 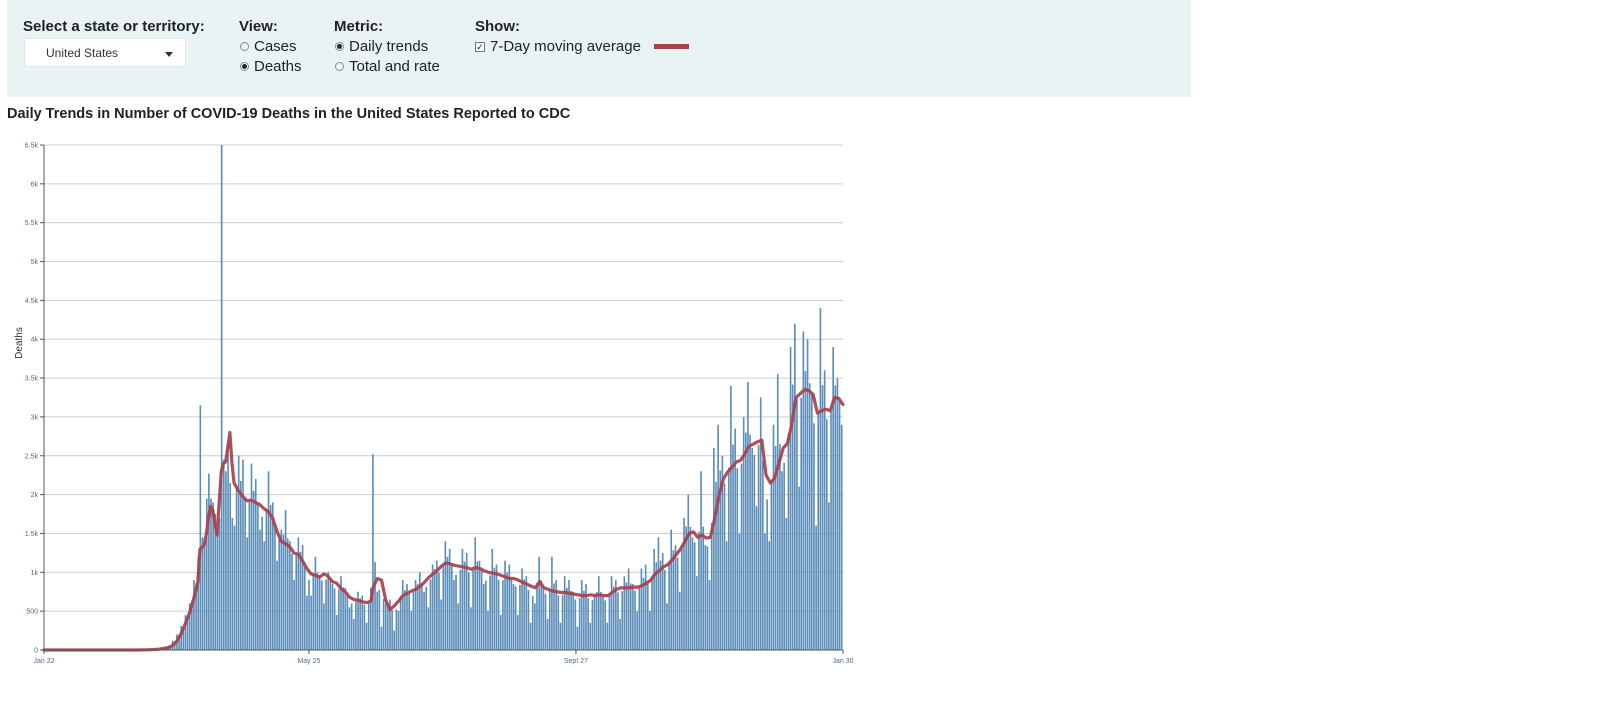 What do you see at coordinates (32, 379) in the screenshot?
I see `y-tick-label: 3.5k` at bounding box center [32, 379].